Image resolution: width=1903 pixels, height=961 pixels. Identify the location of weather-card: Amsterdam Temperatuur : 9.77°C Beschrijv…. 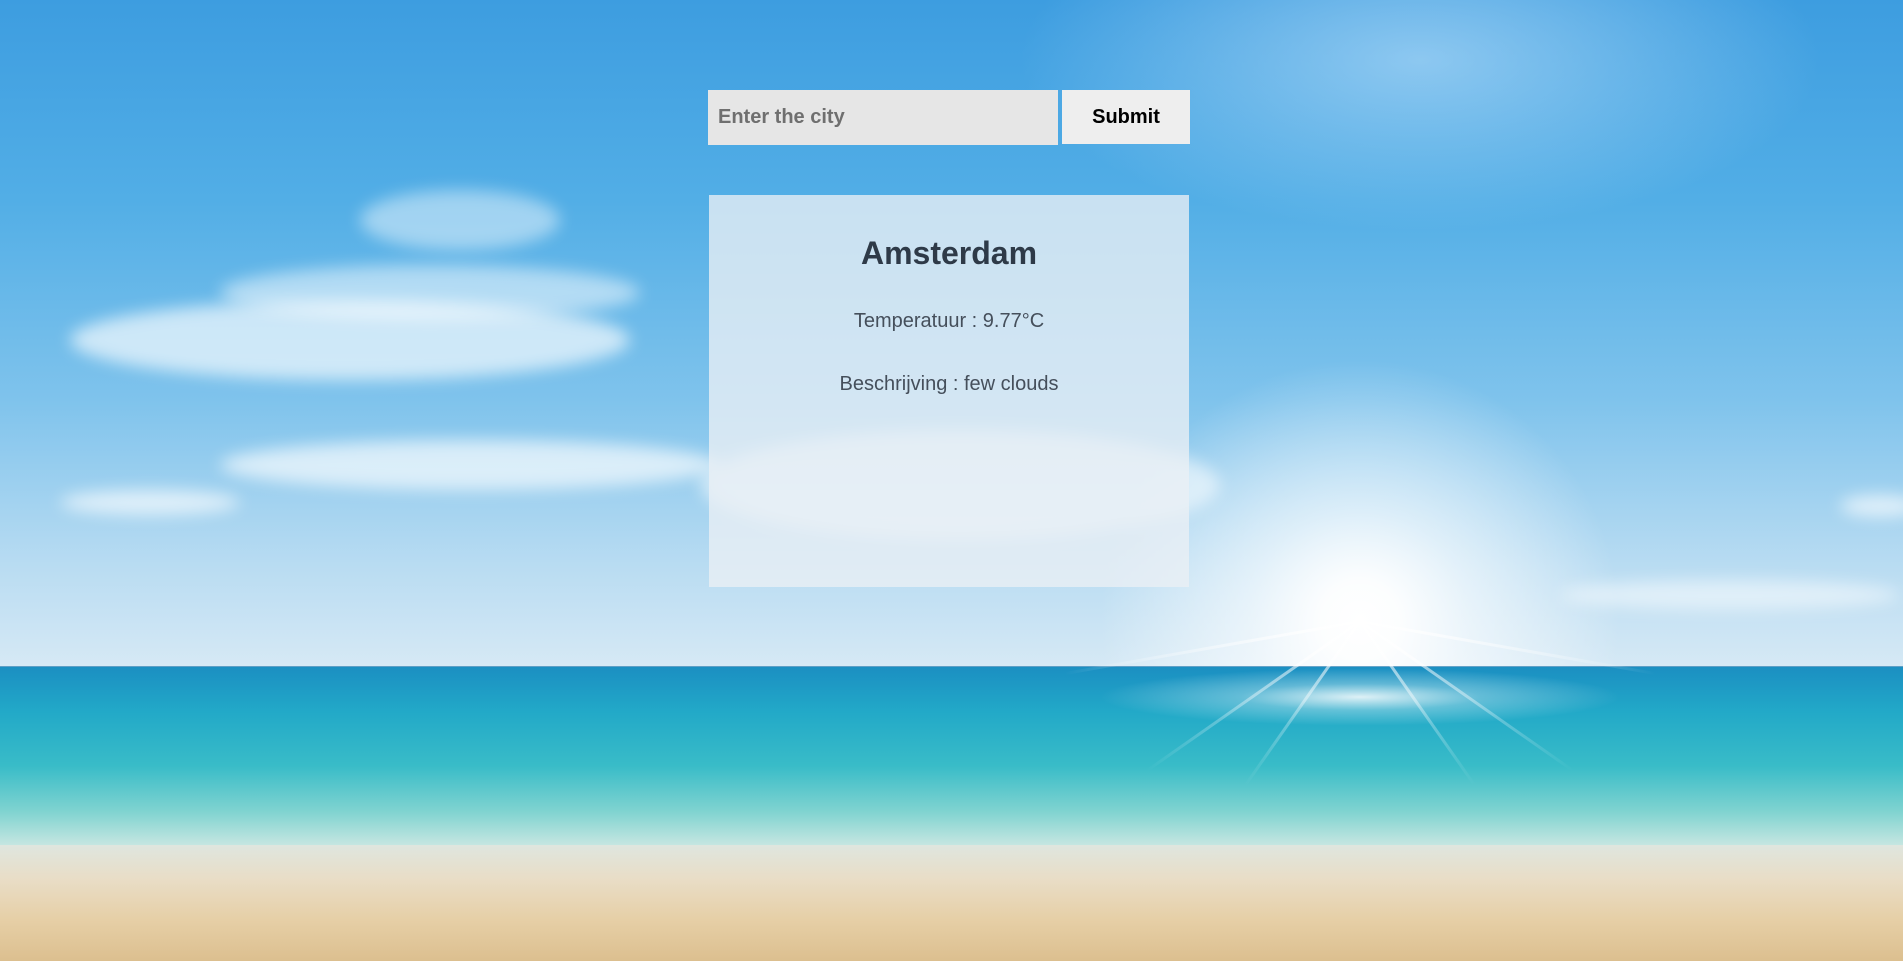
(949, 391).